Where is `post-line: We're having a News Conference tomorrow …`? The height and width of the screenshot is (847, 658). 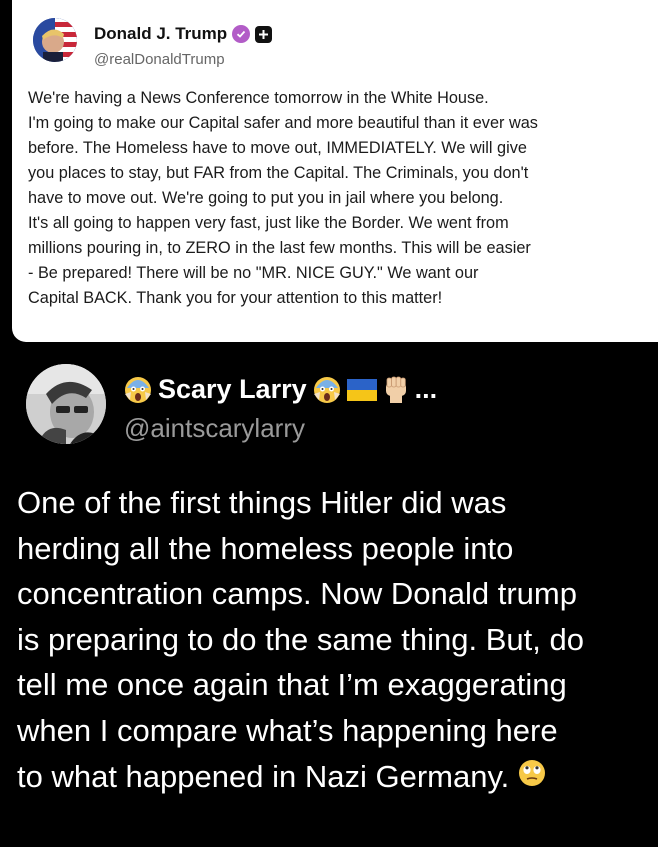
post-line: We're having a News Conference tomorrow … is located at coordinates (258, 98).